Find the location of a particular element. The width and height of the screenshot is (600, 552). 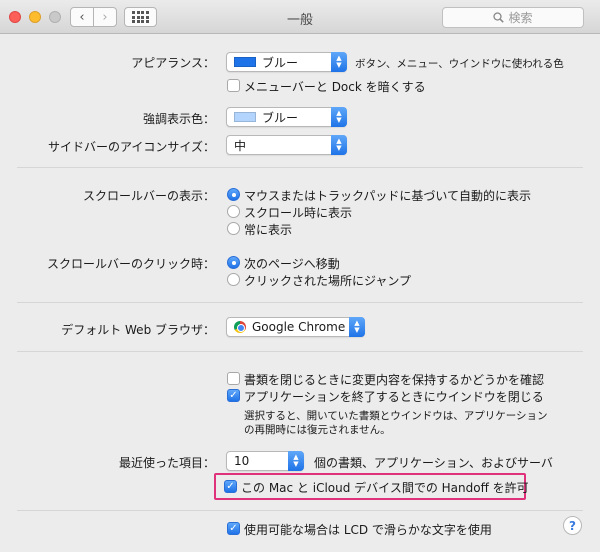

search-input: 検索 is located at coordinates (513, 17).